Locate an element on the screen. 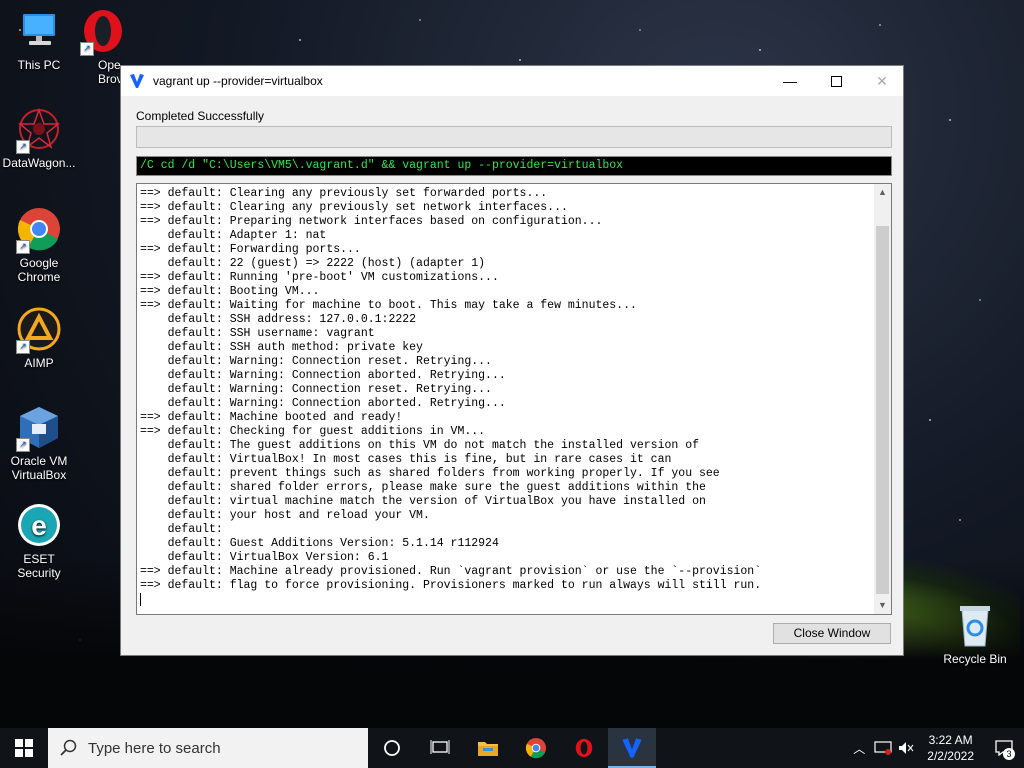 Image resolution: width=1024 pixels, height=768 pixels. minimize-icon: — is located at coordinates (790, 81).